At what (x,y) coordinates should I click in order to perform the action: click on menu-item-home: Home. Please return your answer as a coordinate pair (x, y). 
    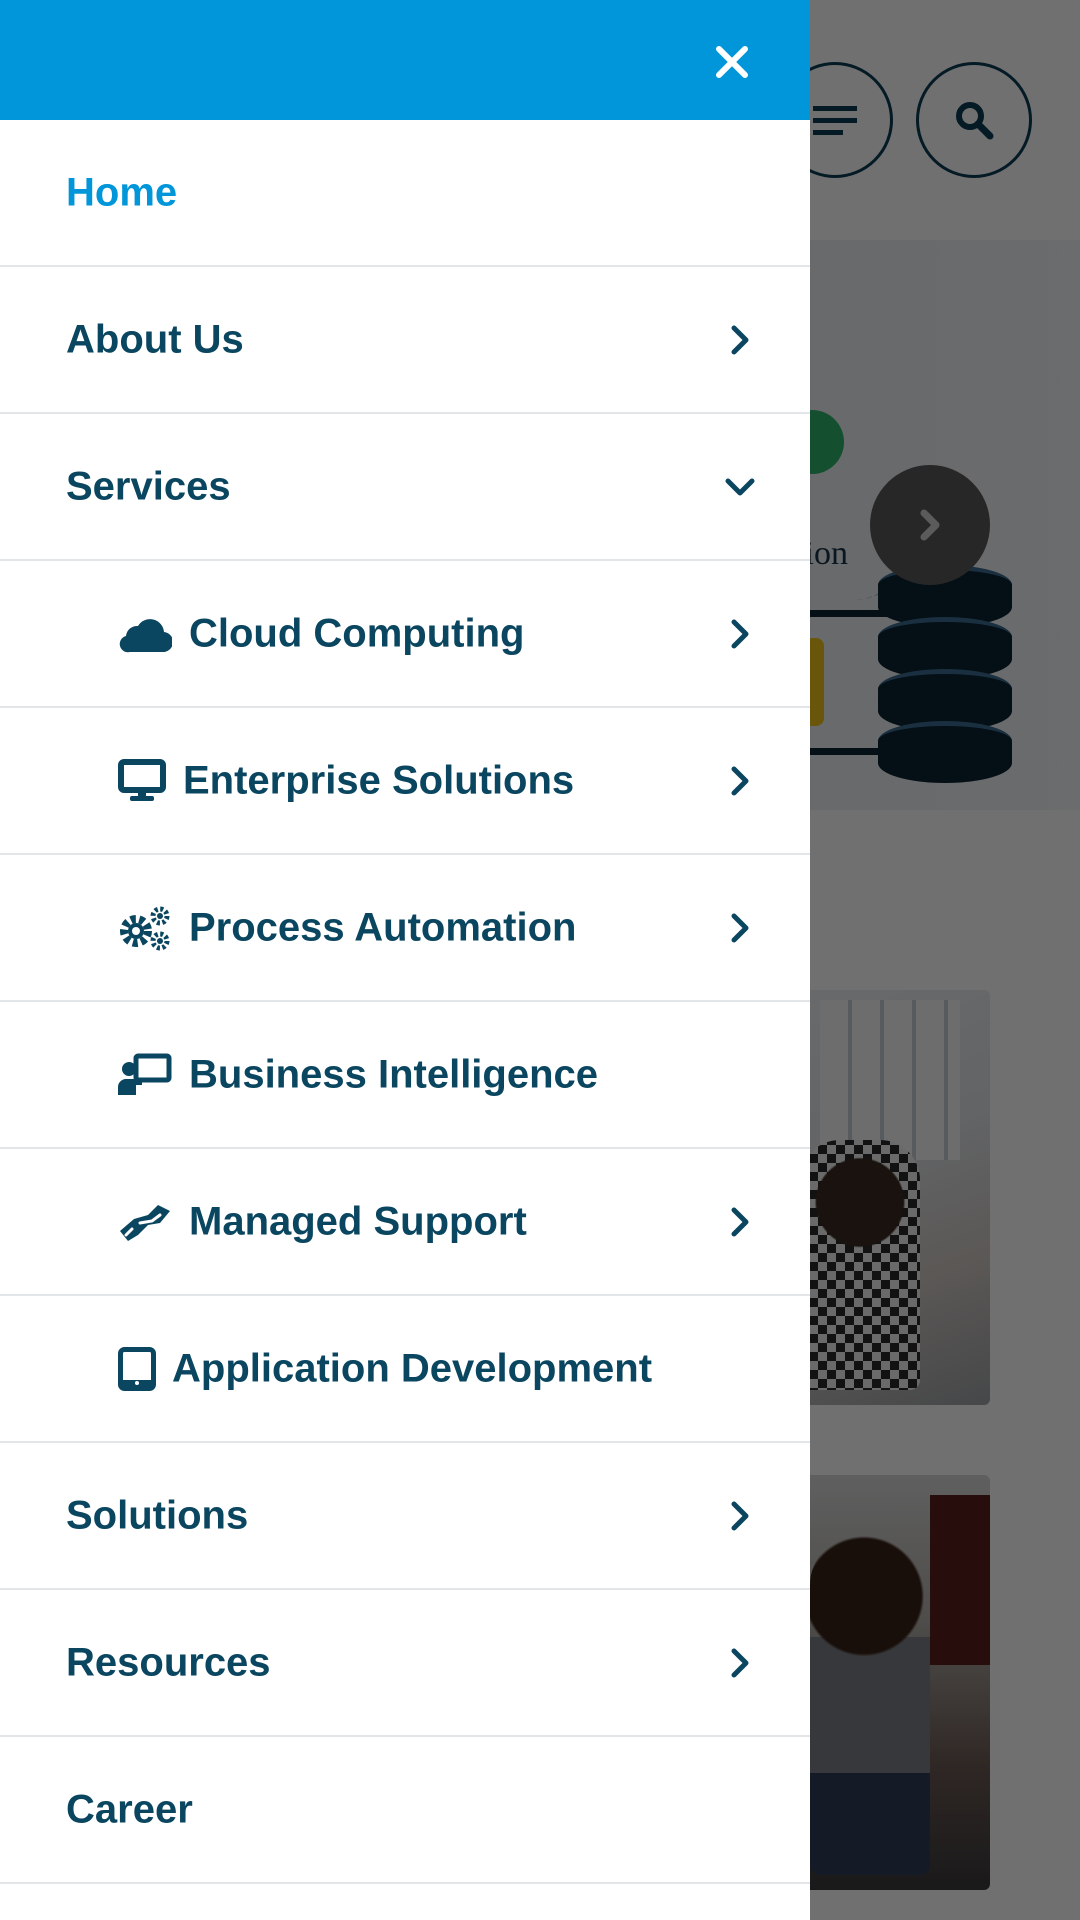
    Looking at the image, I should click on (405, 193).